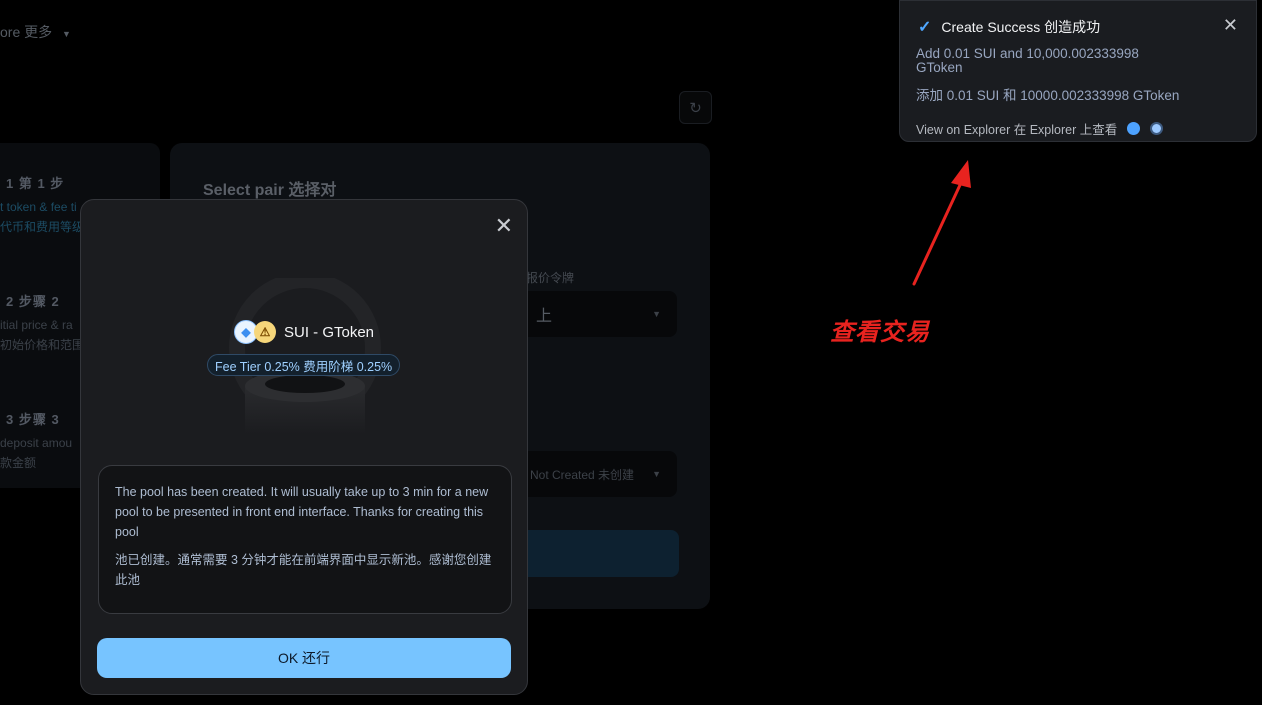 The width and height of the screenshot is (1262, 705). What do you see at coordinates (329, 332) in the screenshot?
I see `pair-label: SUI - GToken` at bounding box center [329, 332].